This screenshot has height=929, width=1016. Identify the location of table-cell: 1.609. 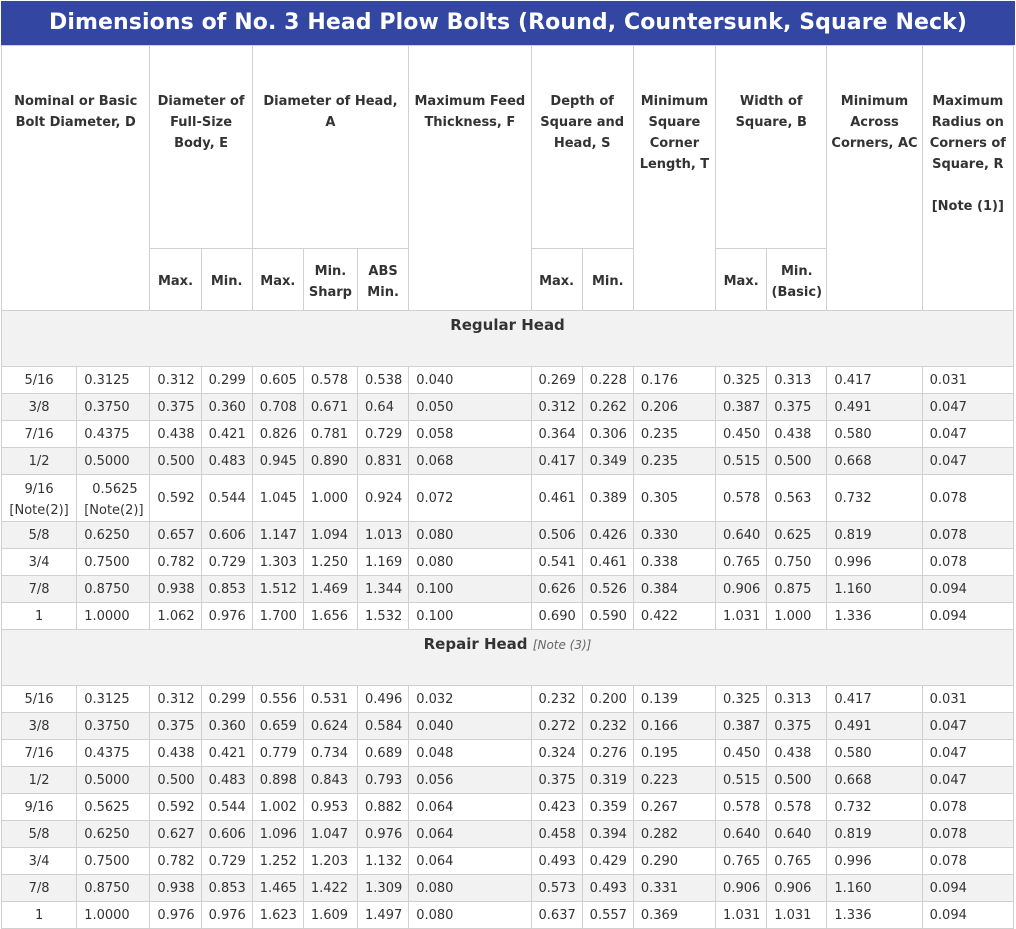
(330, 915).